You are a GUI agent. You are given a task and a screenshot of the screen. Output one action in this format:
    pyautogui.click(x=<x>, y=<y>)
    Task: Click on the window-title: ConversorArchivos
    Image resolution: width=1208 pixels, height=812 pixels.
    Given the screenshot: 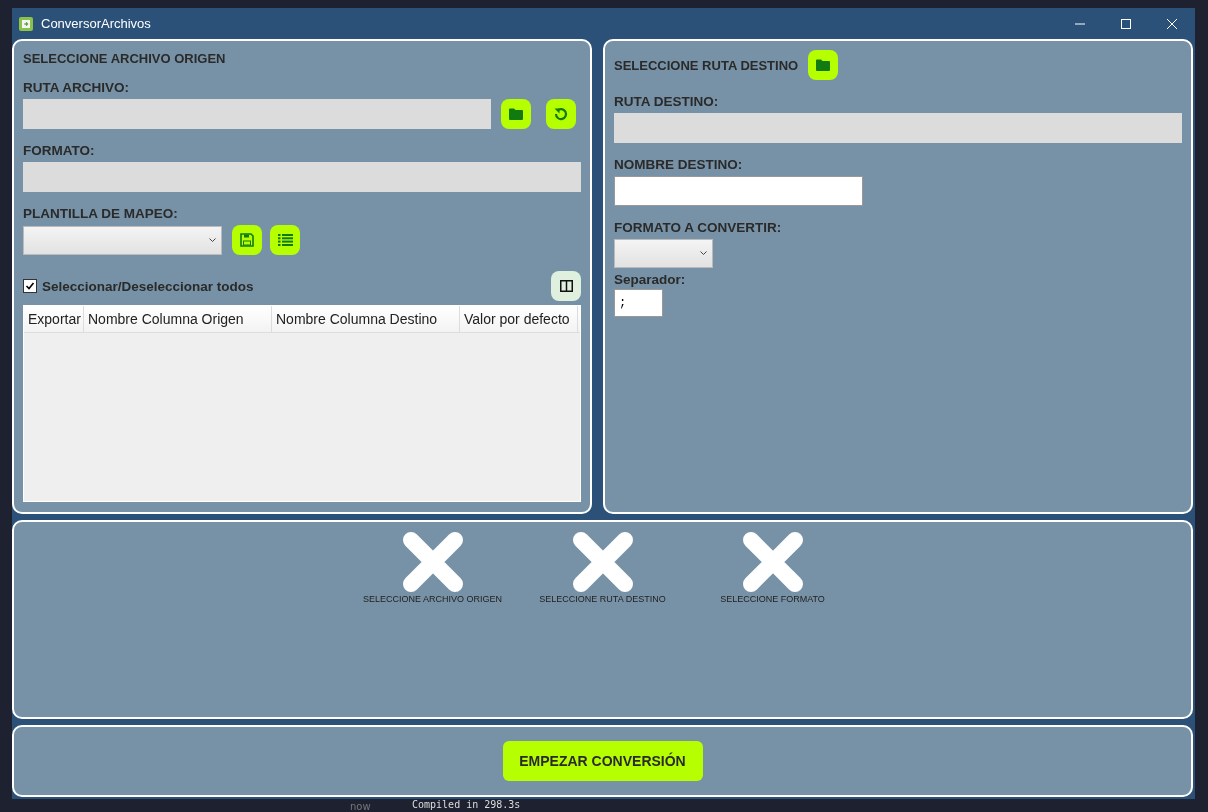 What is the action you would take?
    pyautogui.click(x=96, y=23)
    